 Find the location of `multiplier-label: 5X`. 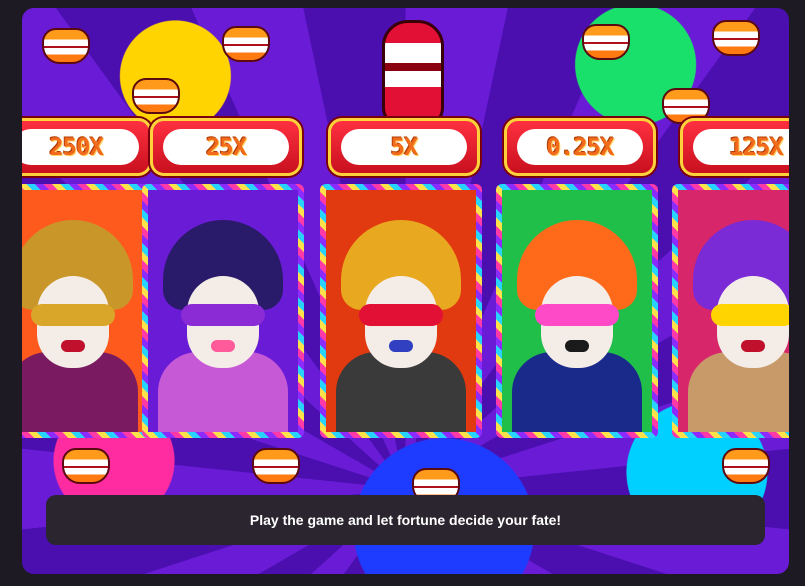

multiplier-label: 5X is located at coordinates (404, 147).